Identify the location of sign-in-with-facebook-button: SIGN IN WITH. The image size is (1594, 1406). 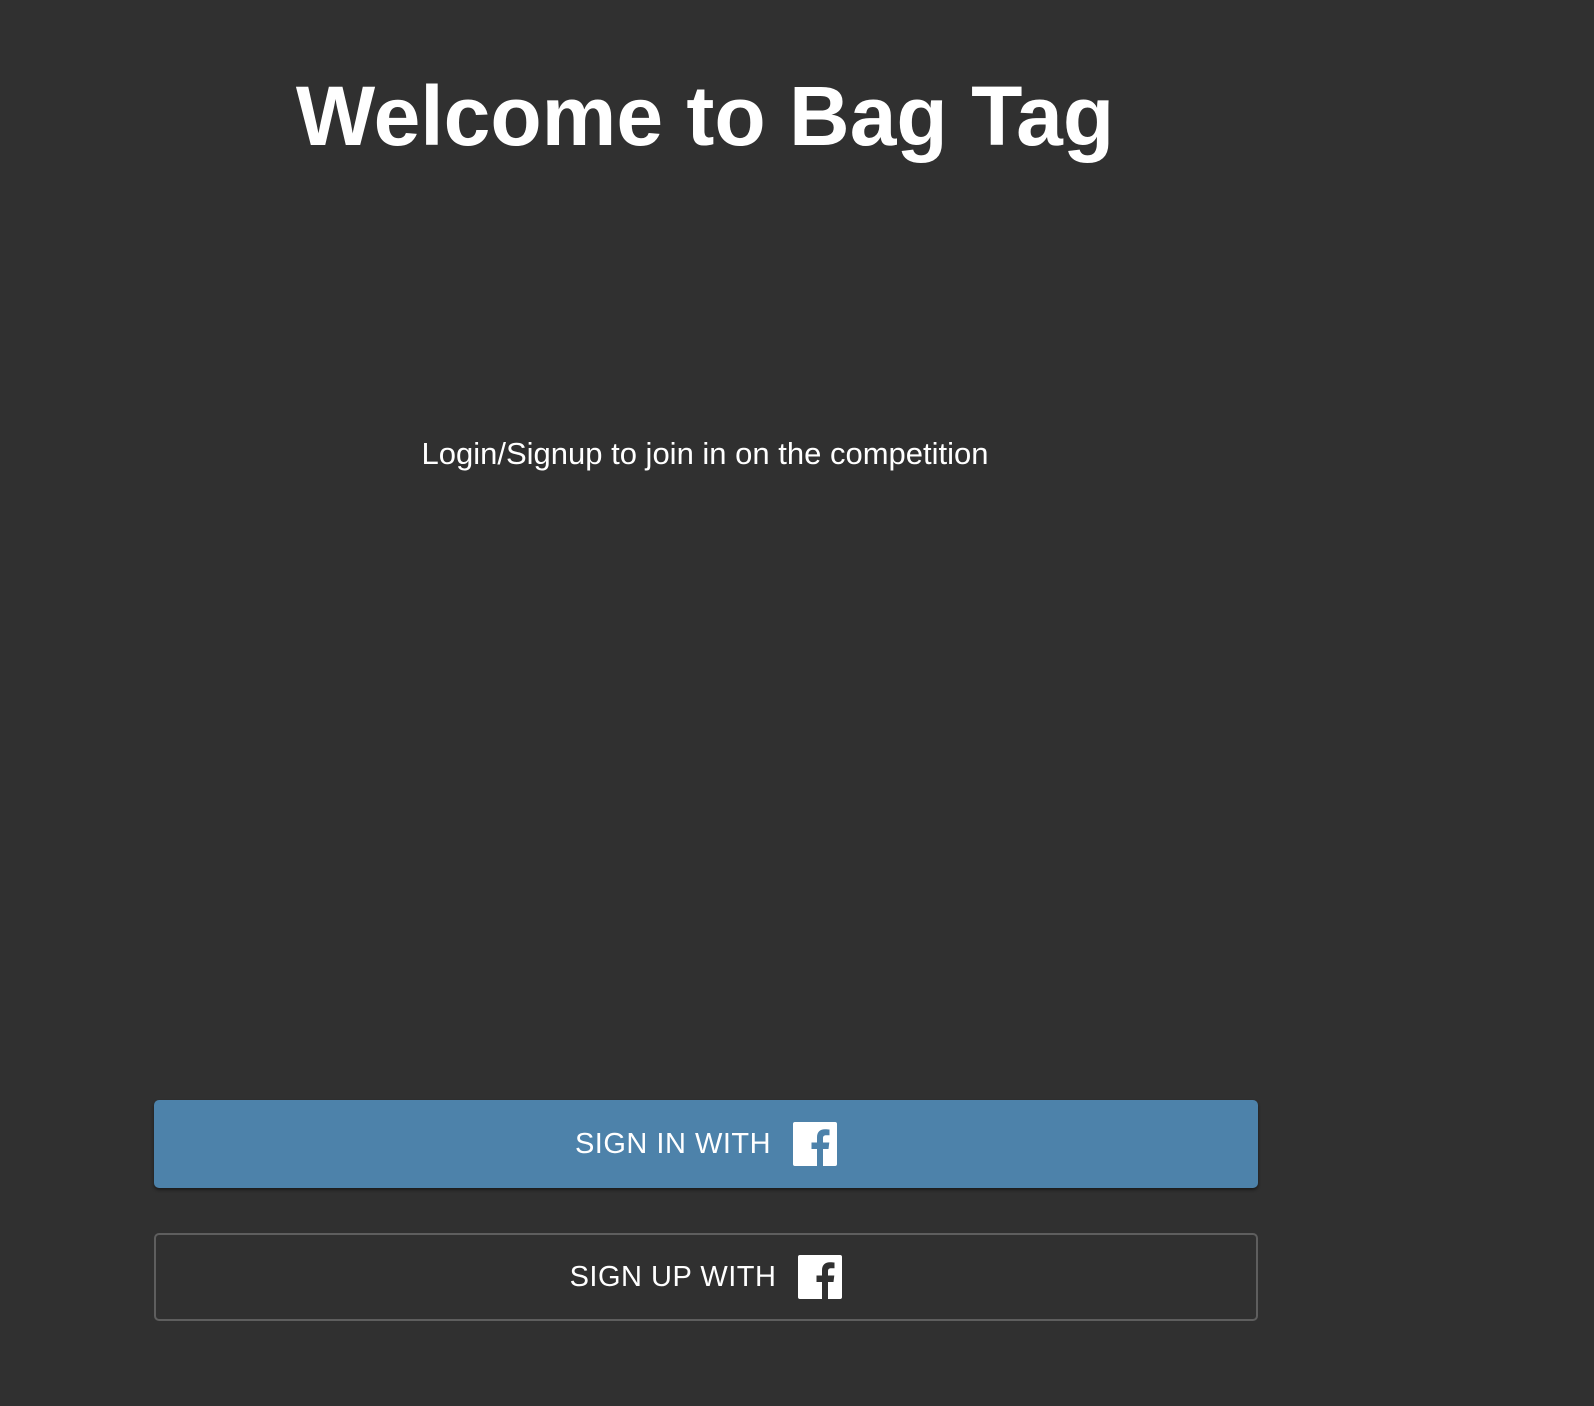
(706, 1144).